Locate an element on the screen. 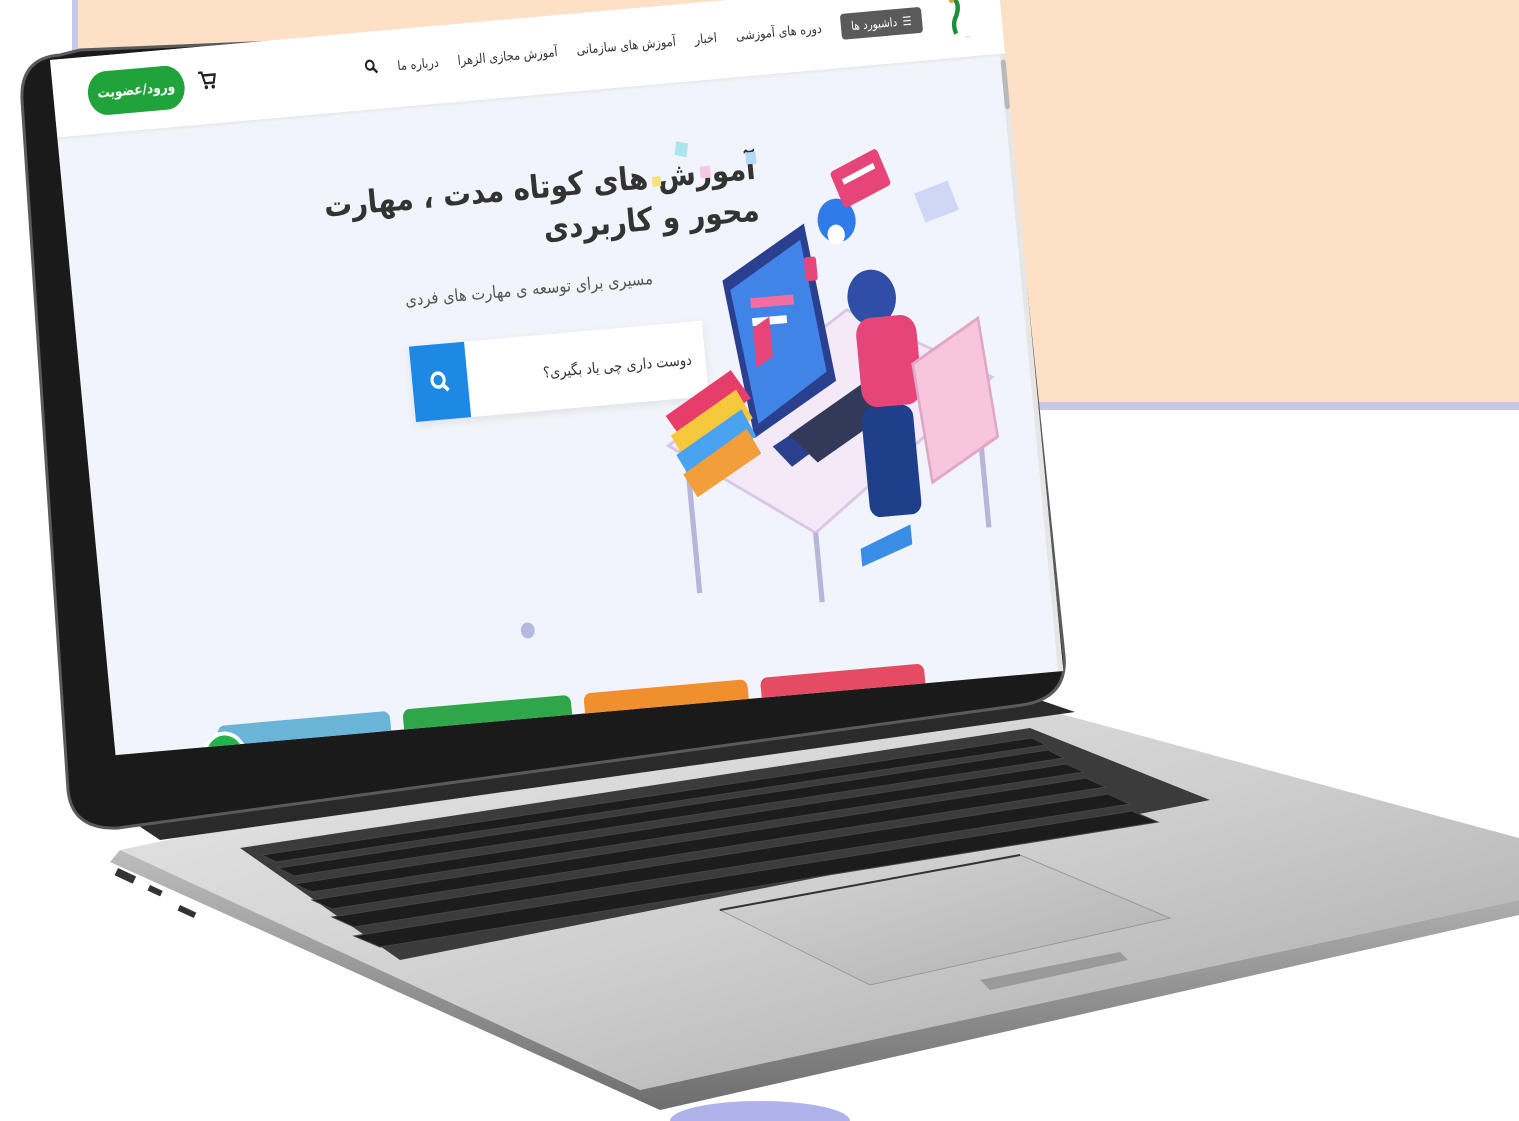  dashboard-label: داشبورد ها is located at coordinates (874, 23).